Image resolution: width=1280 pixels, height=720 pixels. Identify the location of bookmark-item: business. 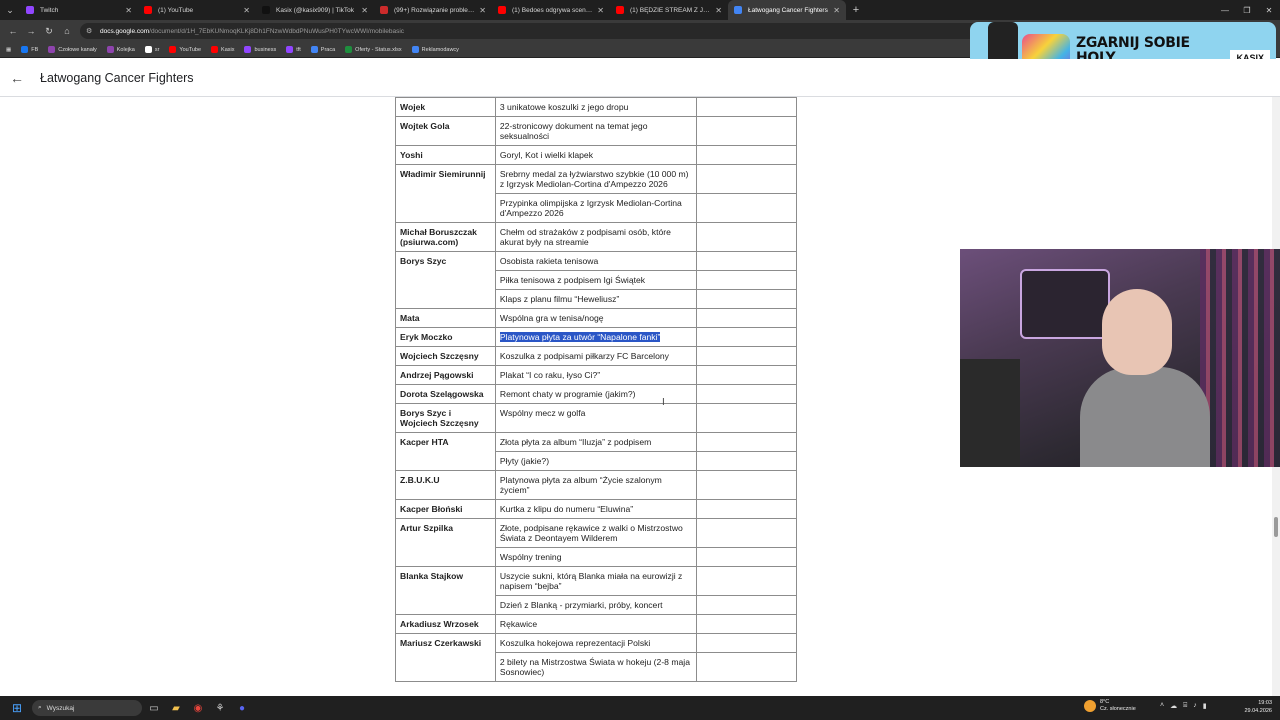
(260, 49).